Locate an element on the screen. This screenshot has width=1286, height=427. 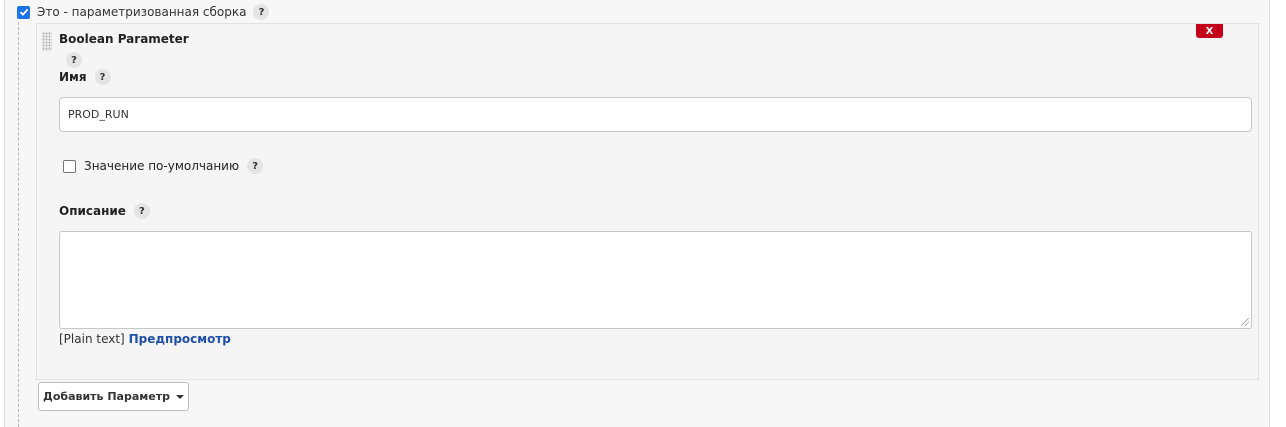
parameterized-checkbox is located at coordinates (23, 12).